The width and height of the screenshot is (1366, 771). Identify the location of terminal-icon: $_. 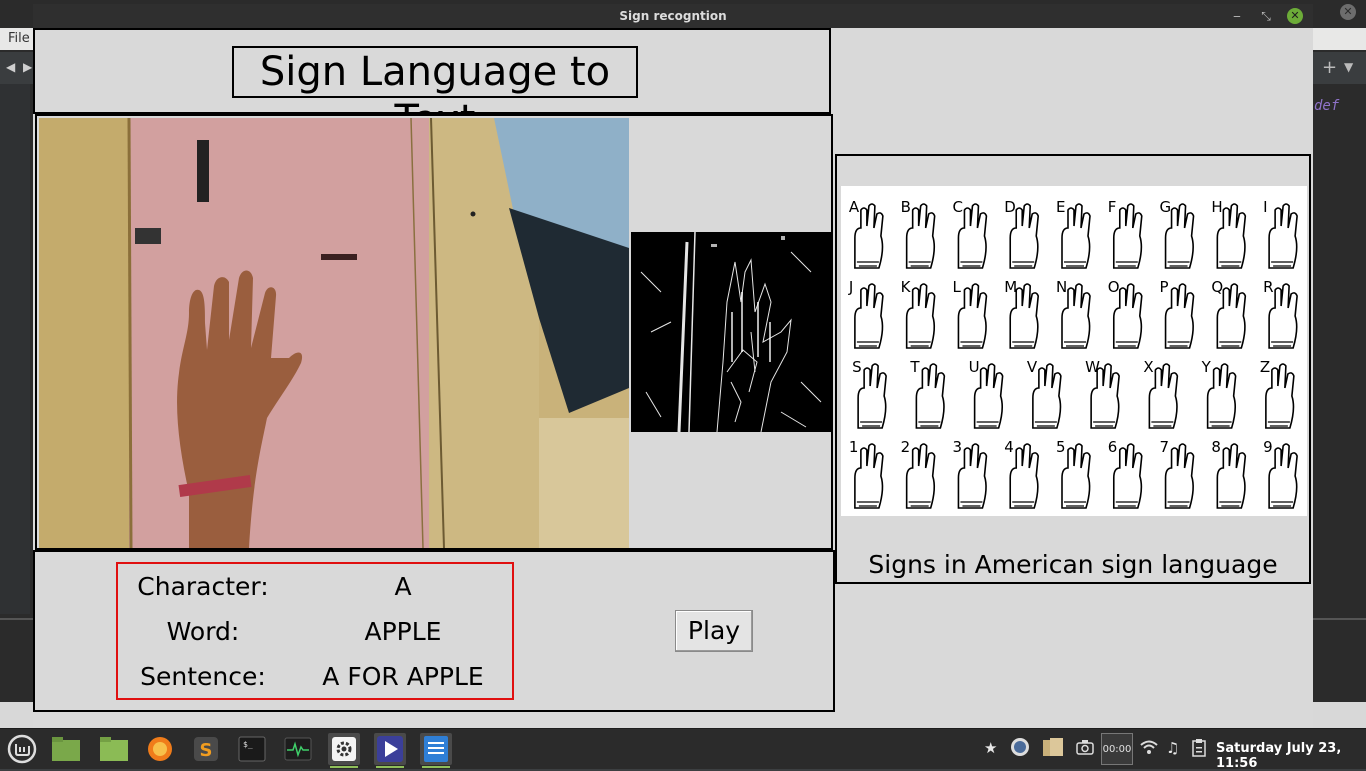
(252, 749).